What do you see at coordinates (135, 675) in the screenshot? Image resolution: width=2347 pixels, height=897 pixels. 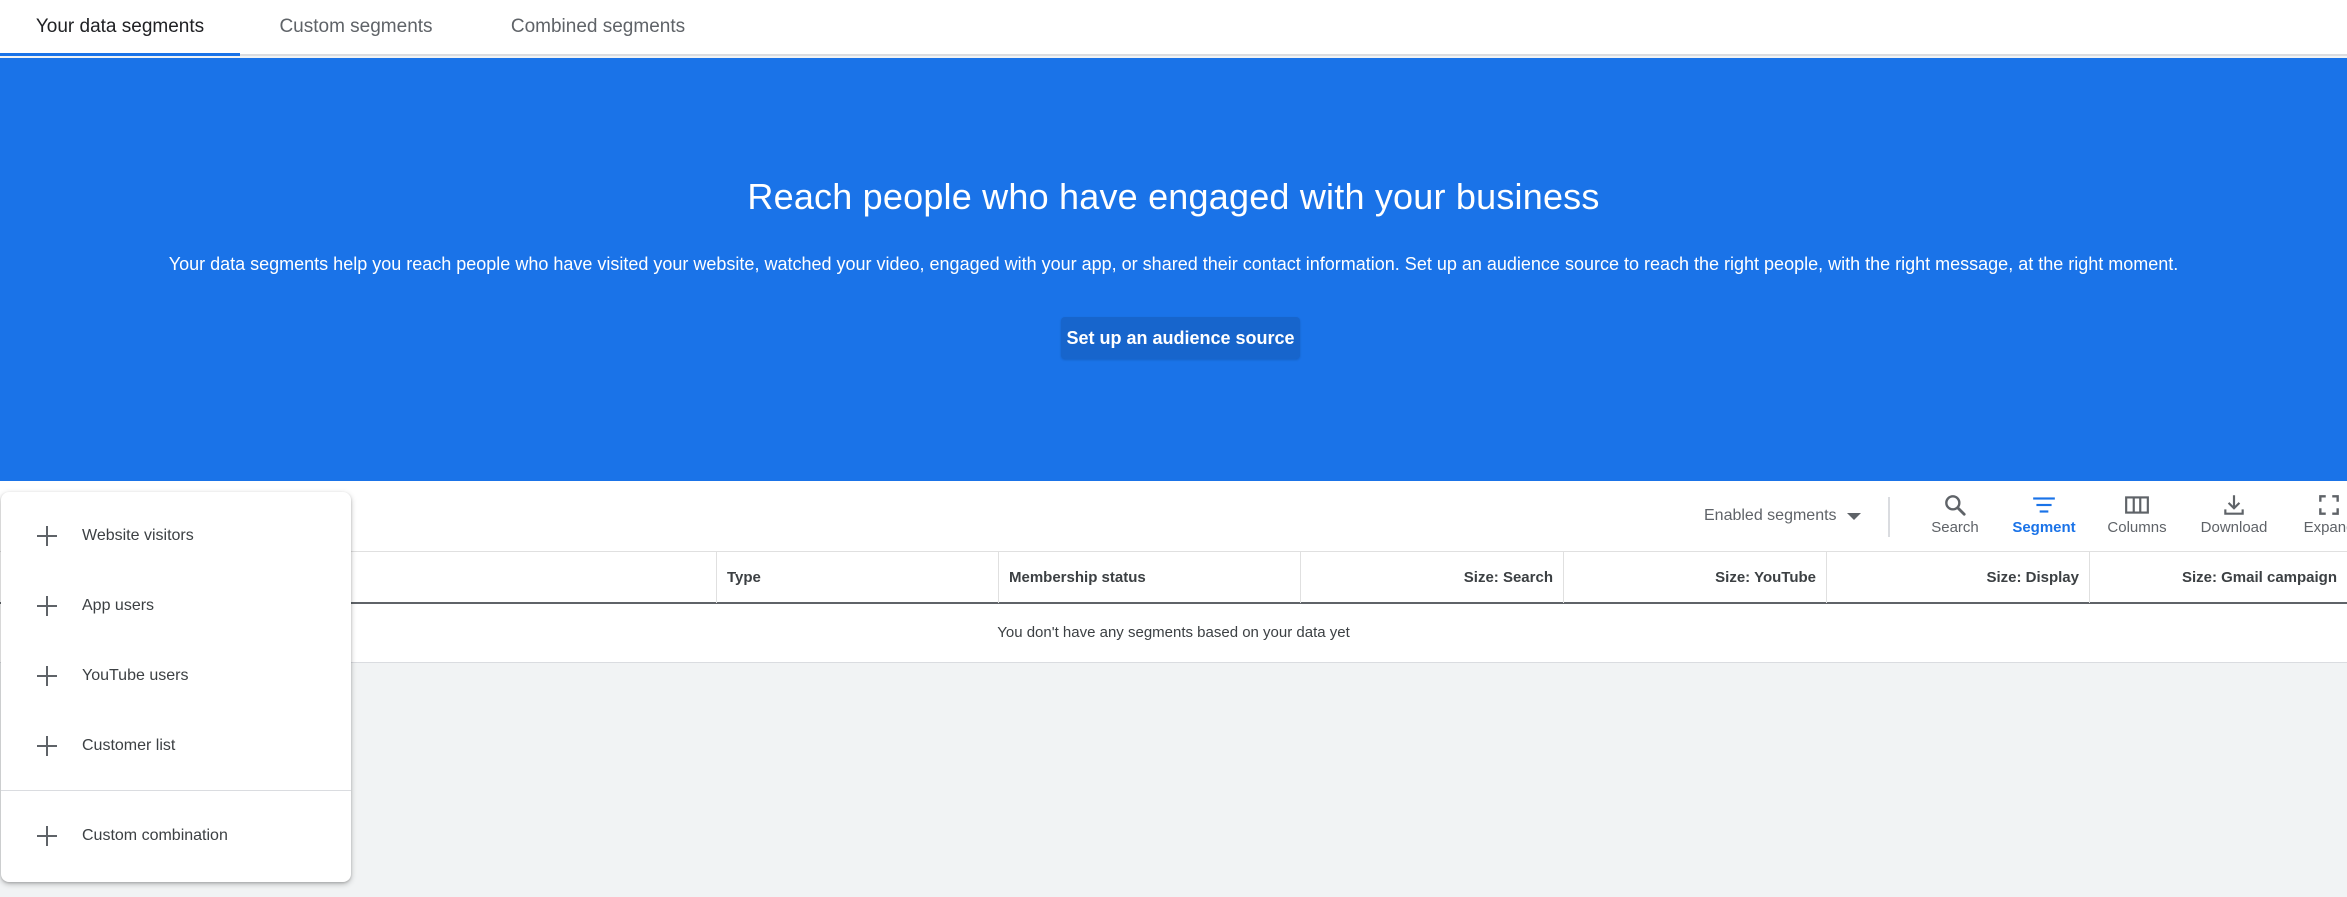 I see `menu-item-label: YouTube users` at bounding box center [135, 675].